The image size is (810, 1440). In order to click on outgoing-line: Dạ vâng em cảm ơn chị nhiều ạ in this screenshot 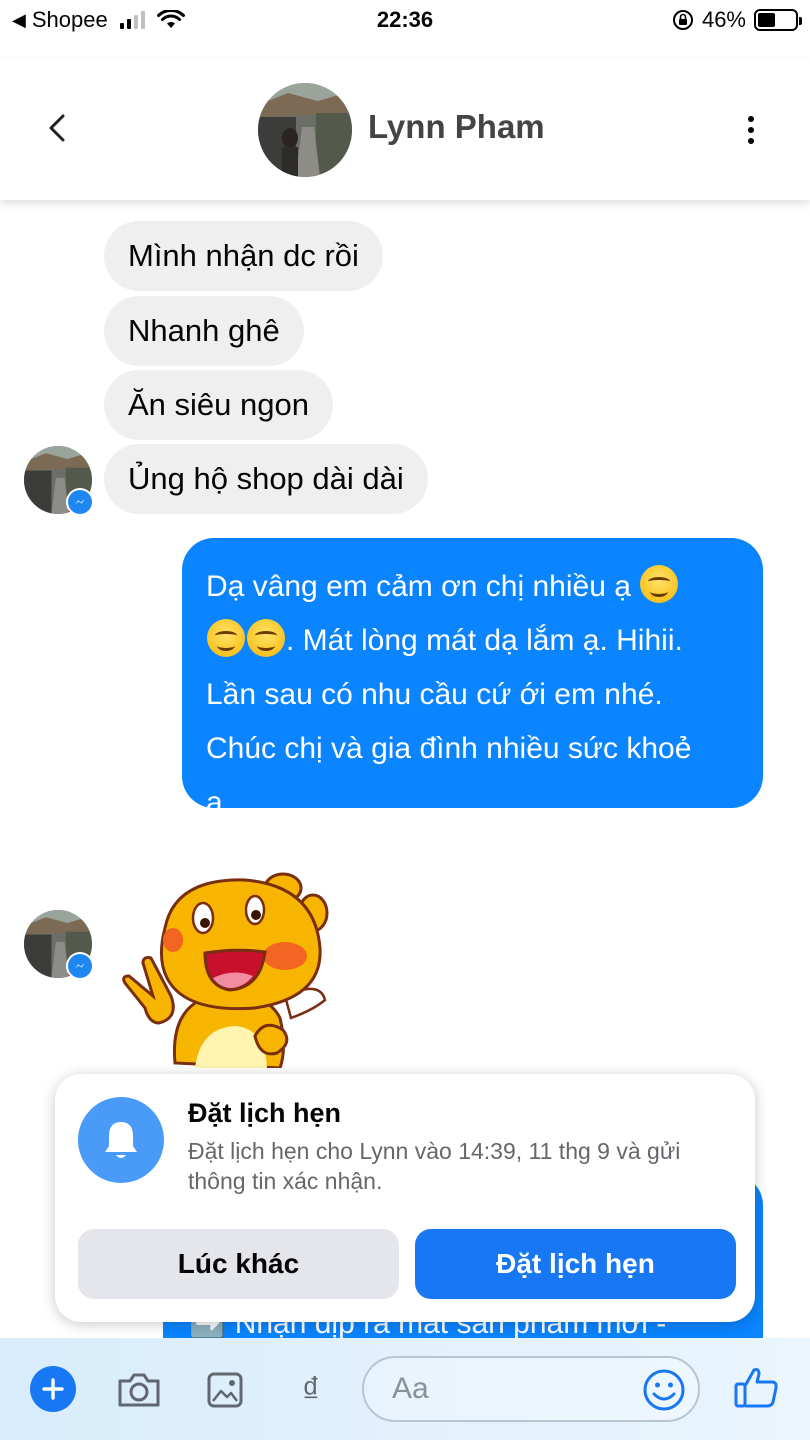, I will do `click(473, 587)`.